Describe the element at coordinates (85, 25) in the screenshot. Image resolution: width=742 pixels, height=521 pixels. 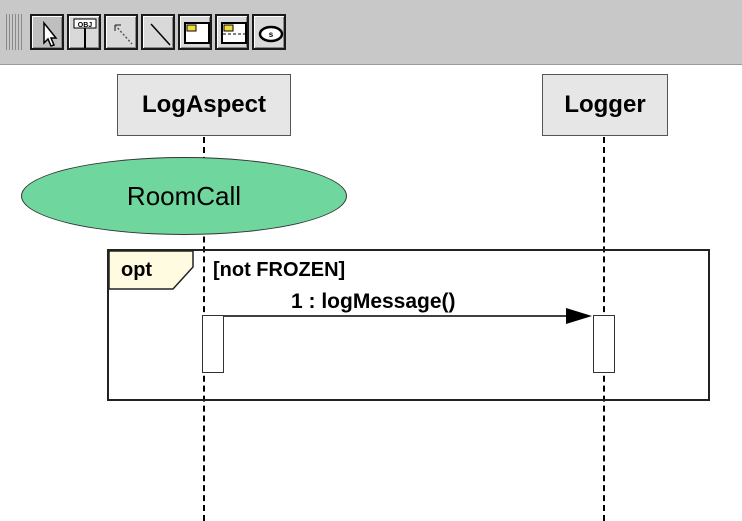
I see `object-icon-label: OBJ` at that location.